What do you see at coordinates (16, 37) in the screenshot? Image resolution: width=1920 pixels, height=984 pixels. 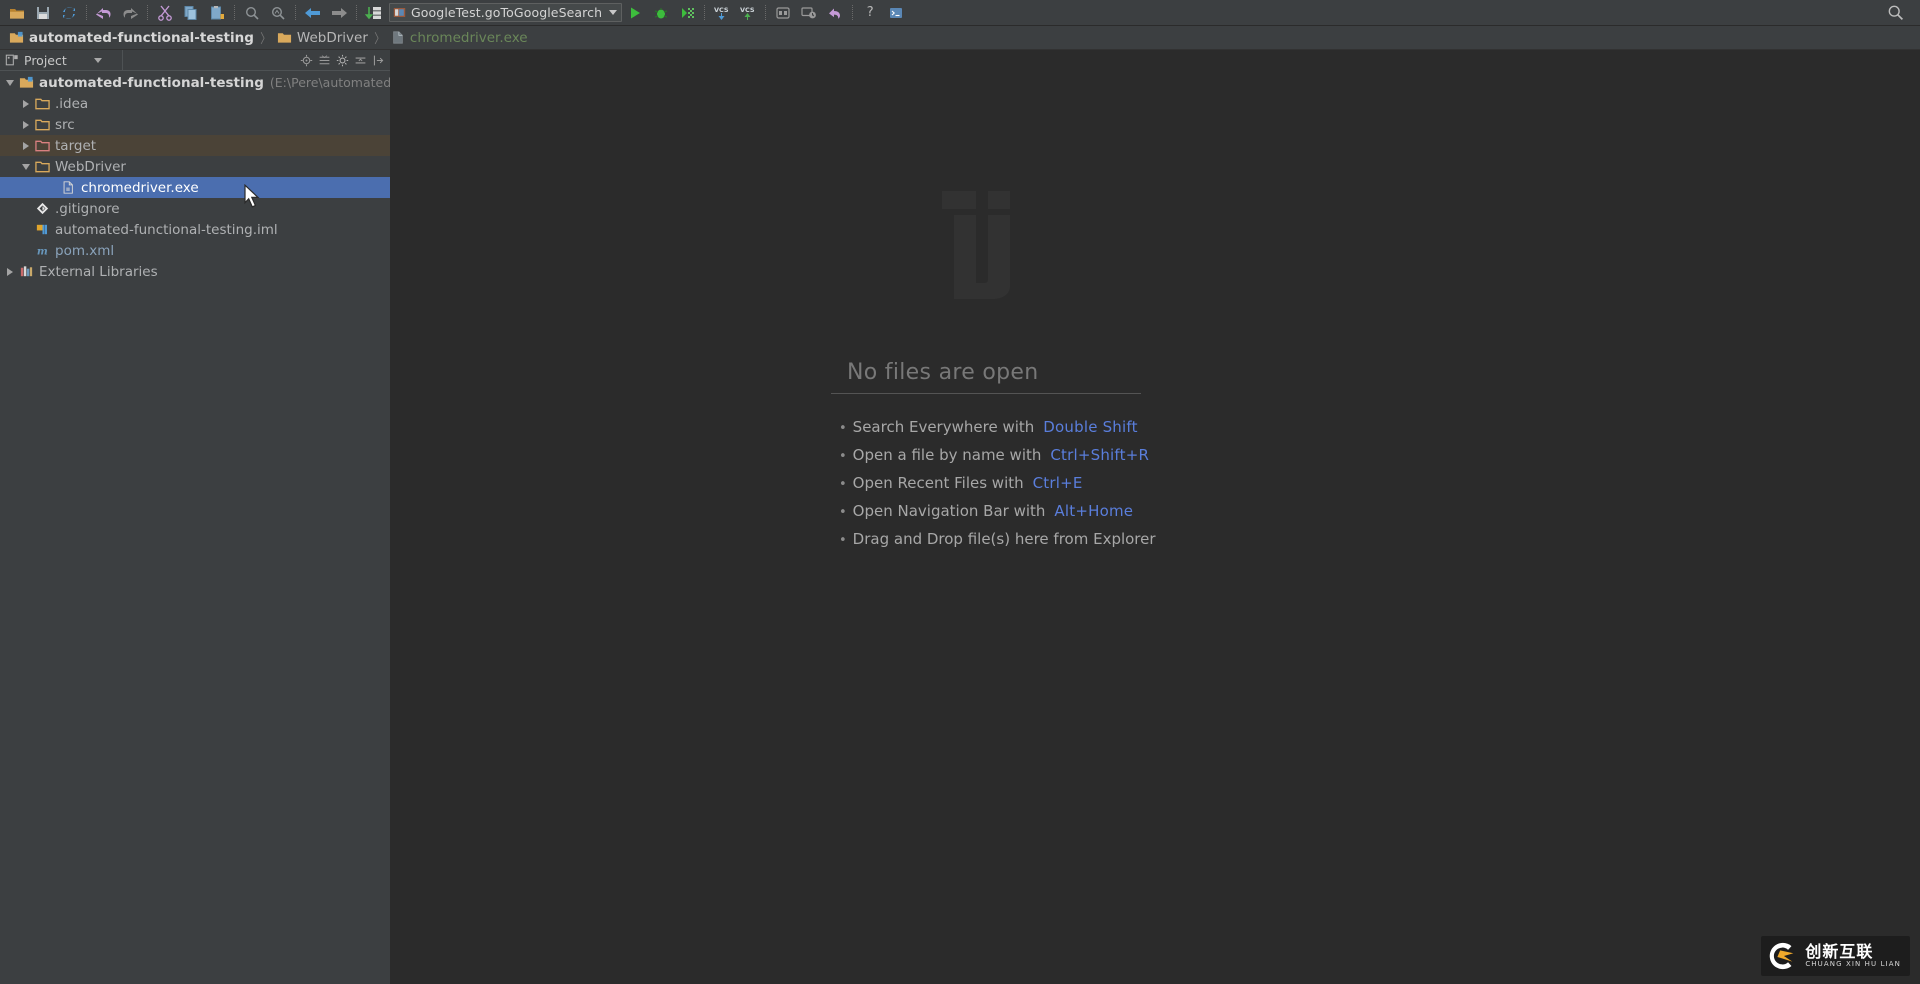 I see `project-folder-icon` at bounding box center [16, 37].